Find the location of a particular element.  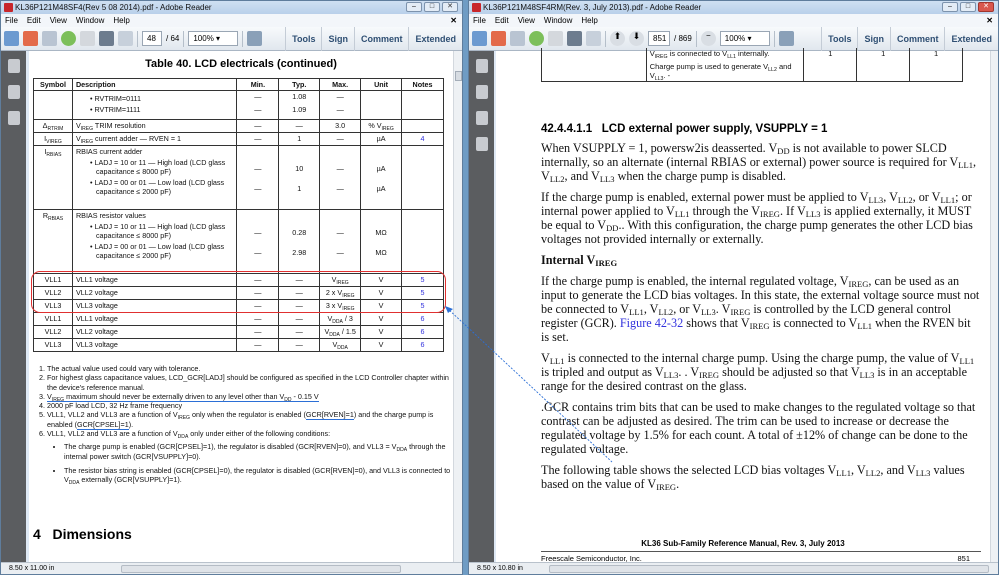

arrow-line is located at coordinates (529, 385).